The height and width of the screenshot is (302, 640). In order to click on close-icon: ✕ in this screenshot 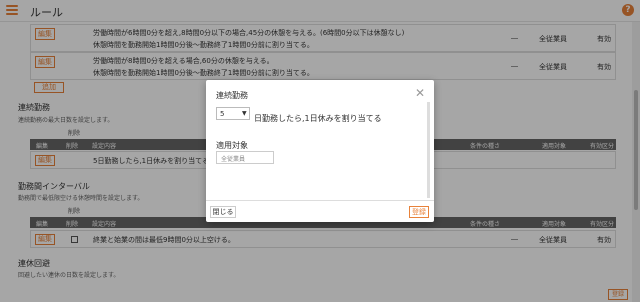, I will do `click(420, 93)`.